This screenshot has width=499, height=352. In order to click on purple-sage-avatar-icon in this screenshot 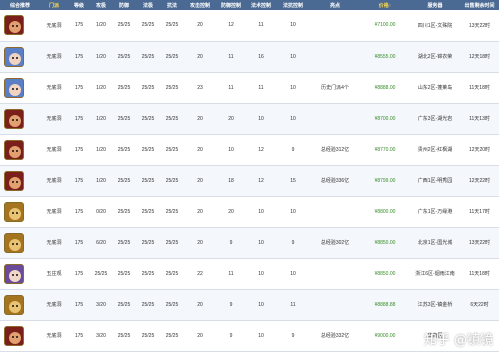, I will do `click(14, 273)`.